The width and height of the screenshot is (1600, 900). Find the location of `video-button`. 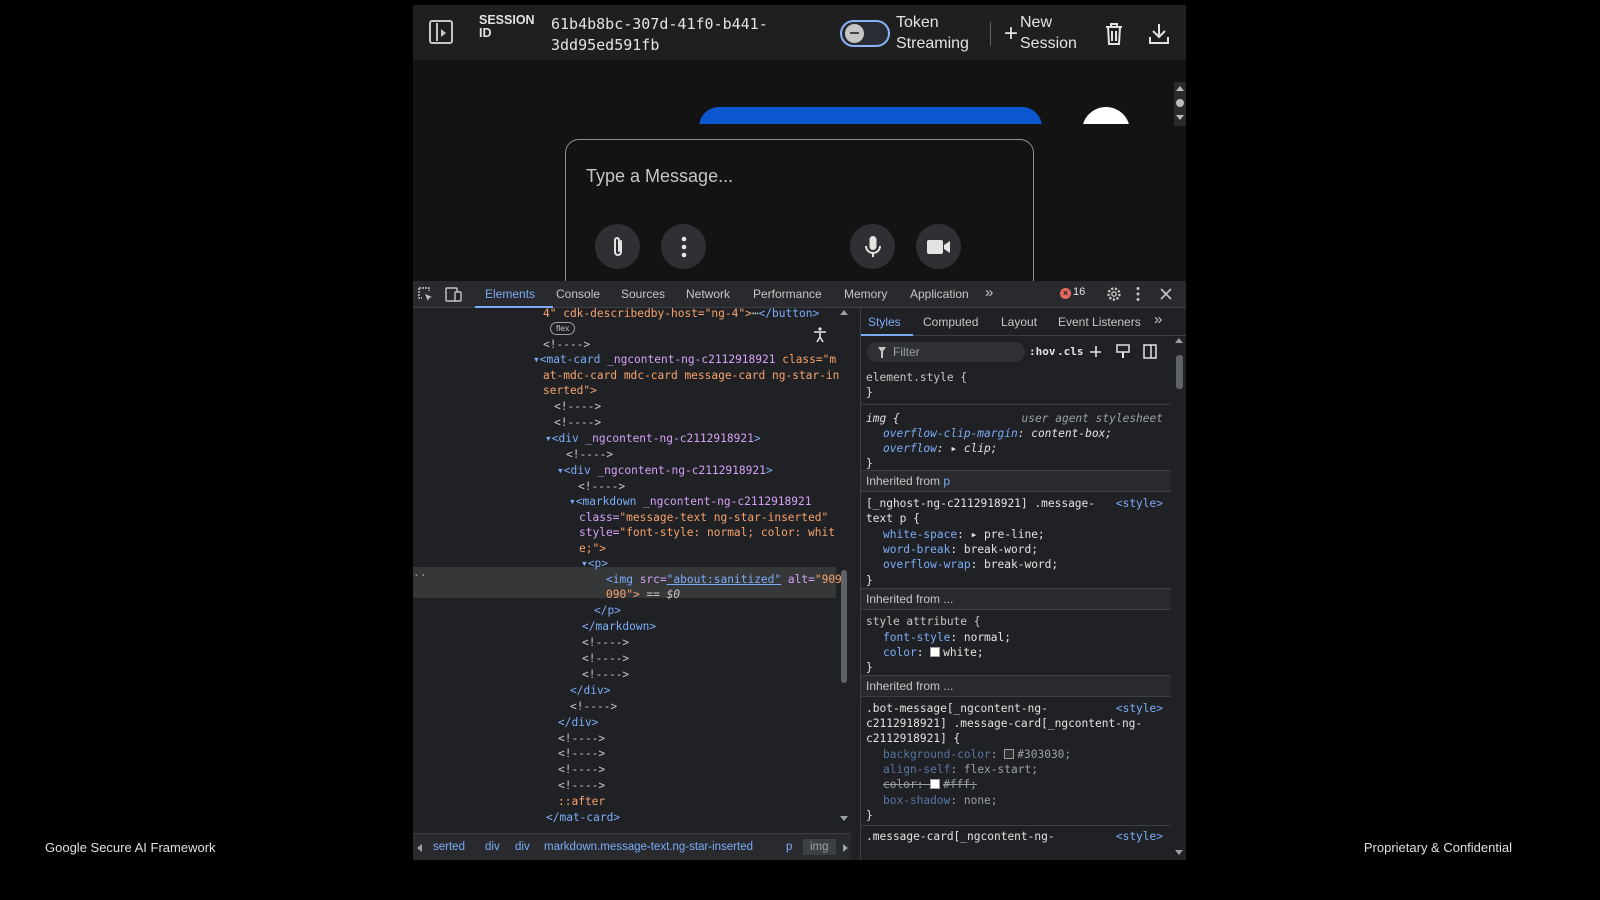

video-button is located at coordinates (938, 246).